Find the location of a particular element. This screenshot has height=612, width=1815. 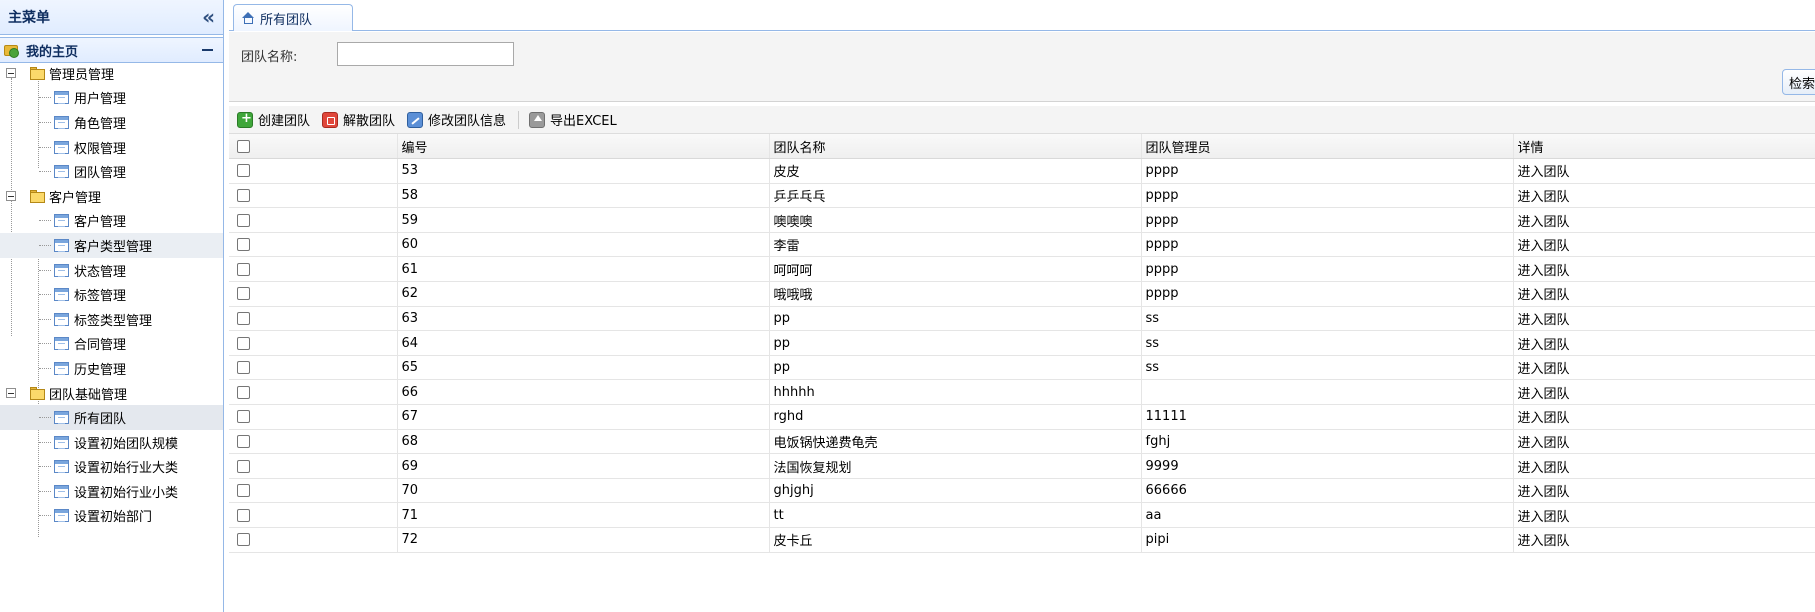

sidebar-item-tag-type-management: 标签类型管理 is located at coordinates (111, 319).